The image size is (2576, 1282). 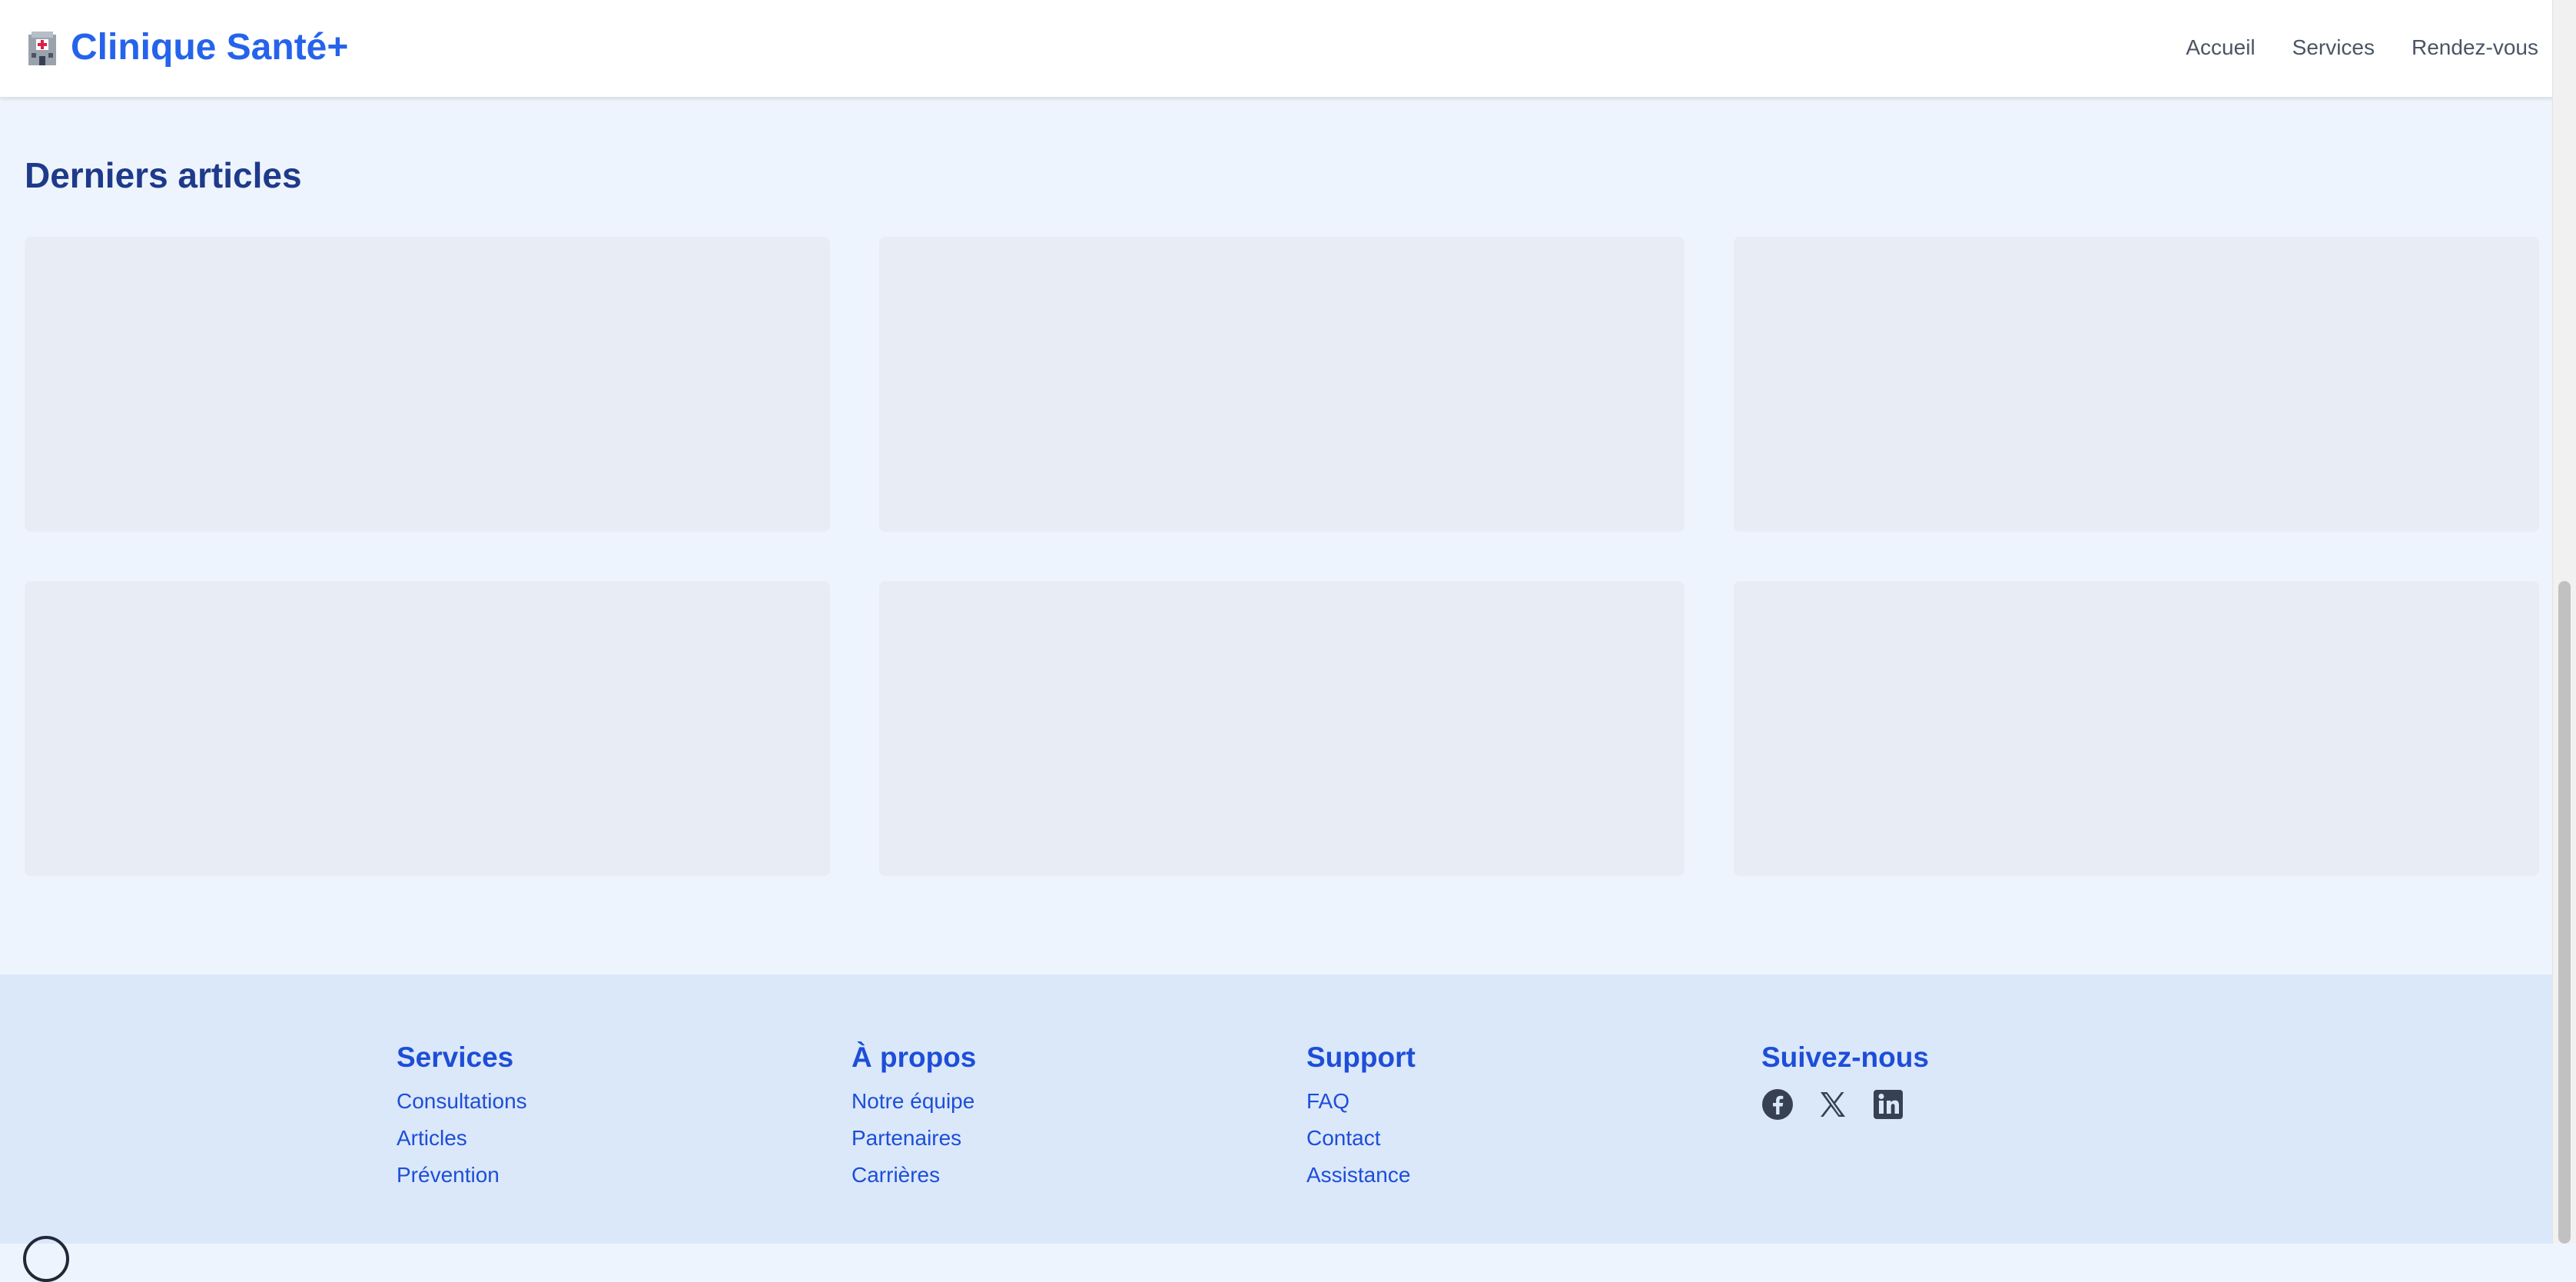 What do you see at coordinates (1343, 1138) in the screenshot?
I see `footer-link-contact: Contact` at bounding box center [1343, 1138].